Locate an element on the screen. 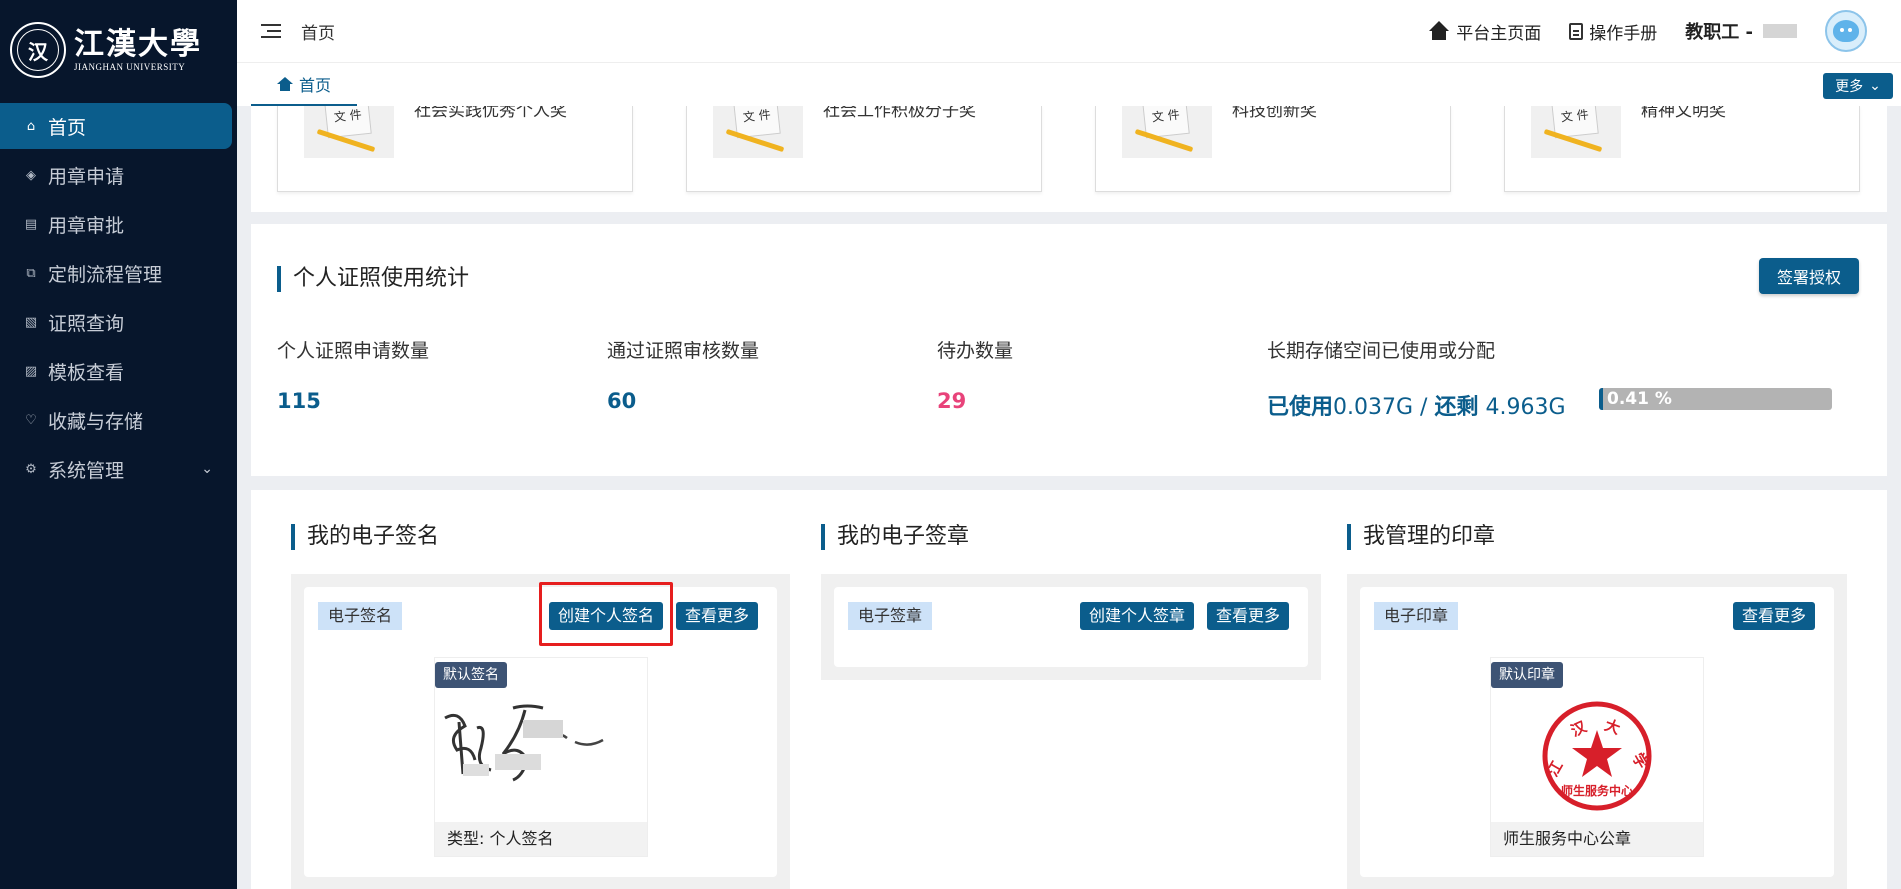  managed-seal-card: 电子印章 查看更多 默认印章 江 汉 大 学 师生服务中心 师生服务中心公章 is located at coordinates (1597, 732).